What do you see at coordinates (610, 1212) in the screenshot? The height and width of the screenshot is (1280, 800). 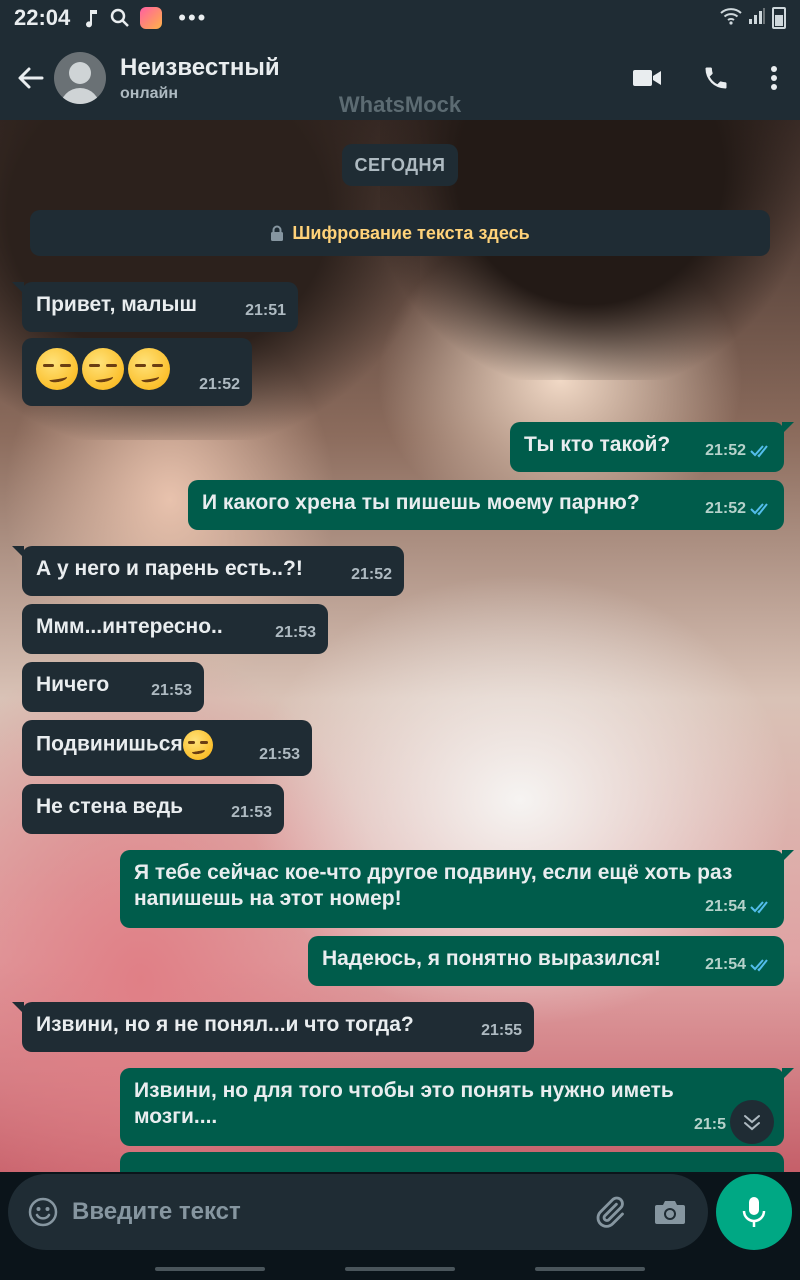 I see `attach-paperclip-icon` at bounding box center [610, 1212].